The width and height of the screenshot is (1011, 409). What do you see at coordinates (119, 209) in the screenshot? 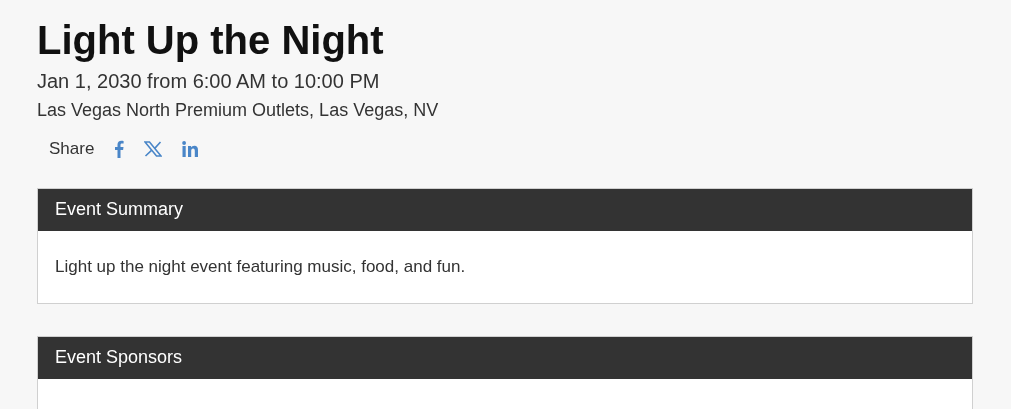
I see `section-heading: Event Summary` at bounding box center [119, 209].